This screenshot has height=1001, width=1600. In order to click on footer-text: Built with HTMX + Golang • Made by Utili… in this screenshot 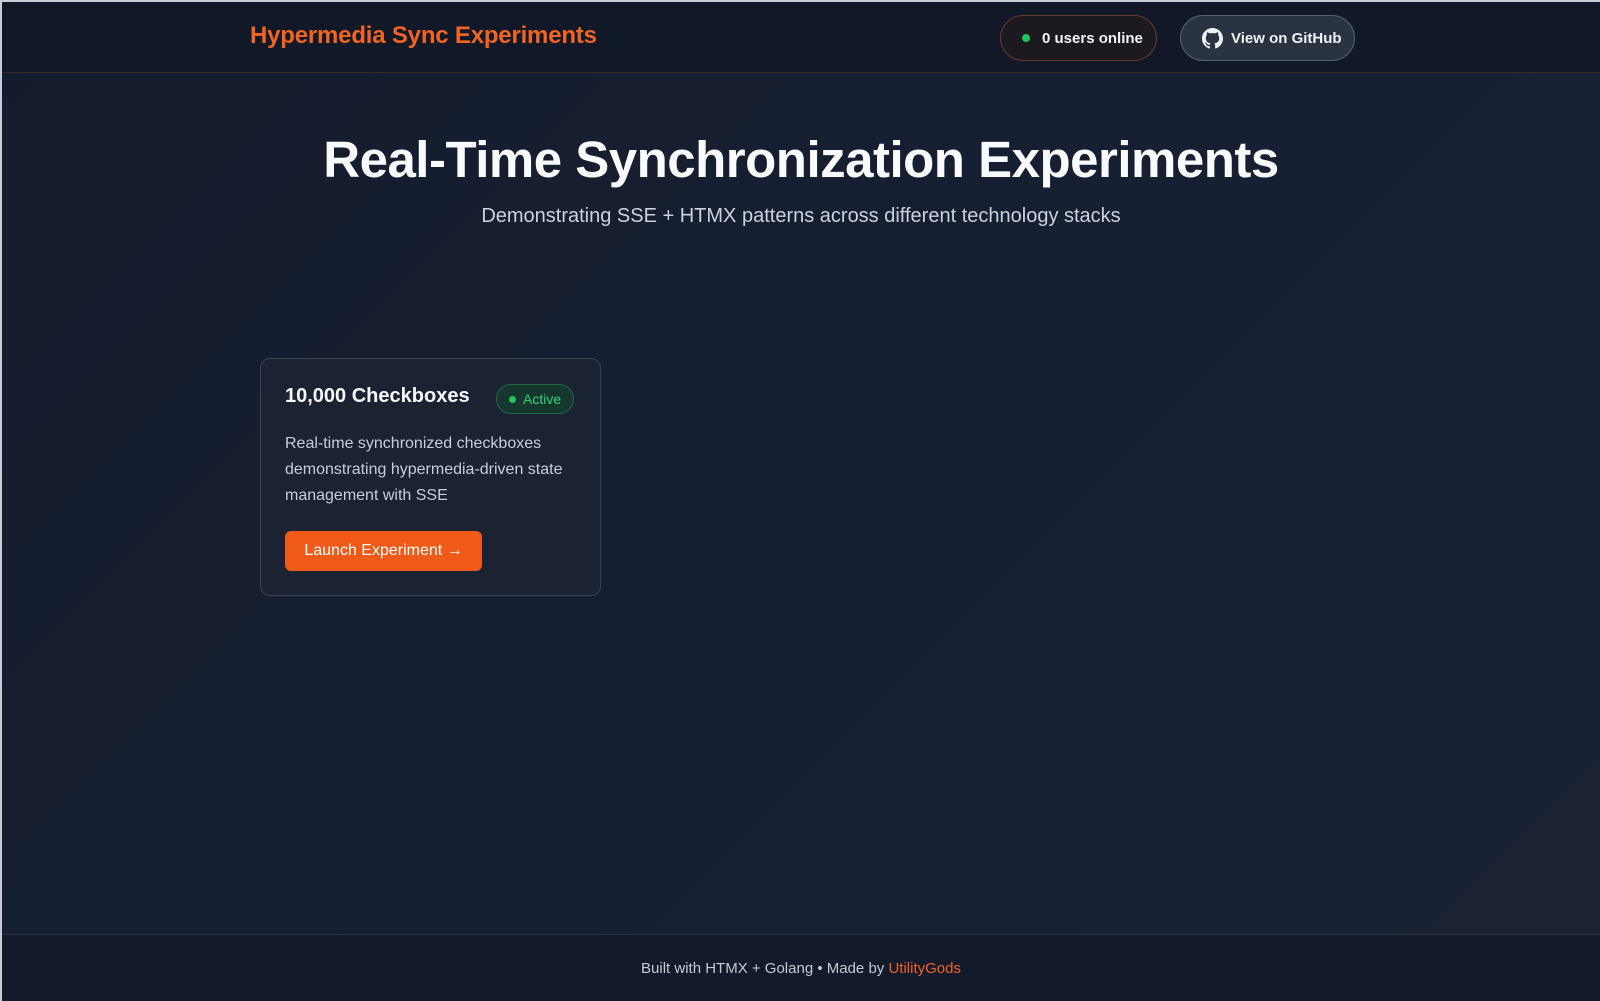, I will do `click(801, 968)`.